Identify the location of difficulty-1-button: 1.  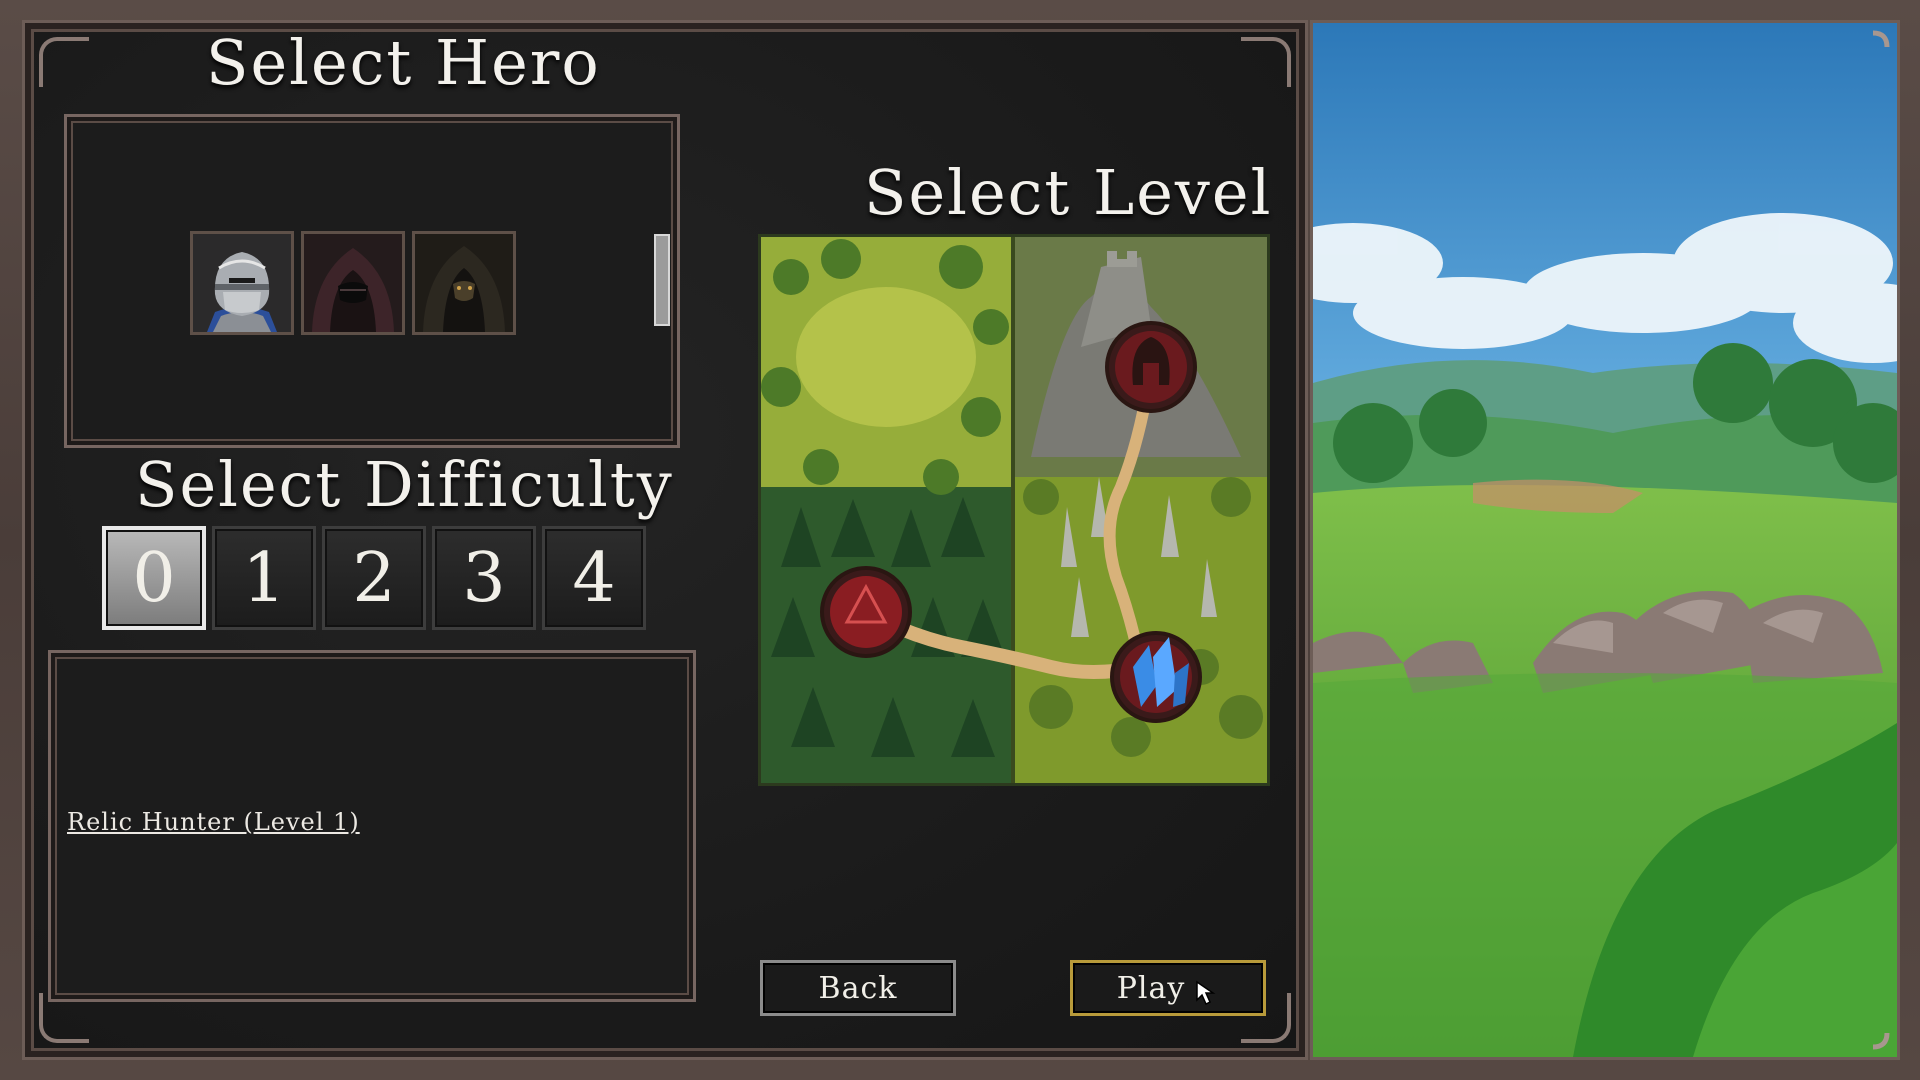
(264, 578).